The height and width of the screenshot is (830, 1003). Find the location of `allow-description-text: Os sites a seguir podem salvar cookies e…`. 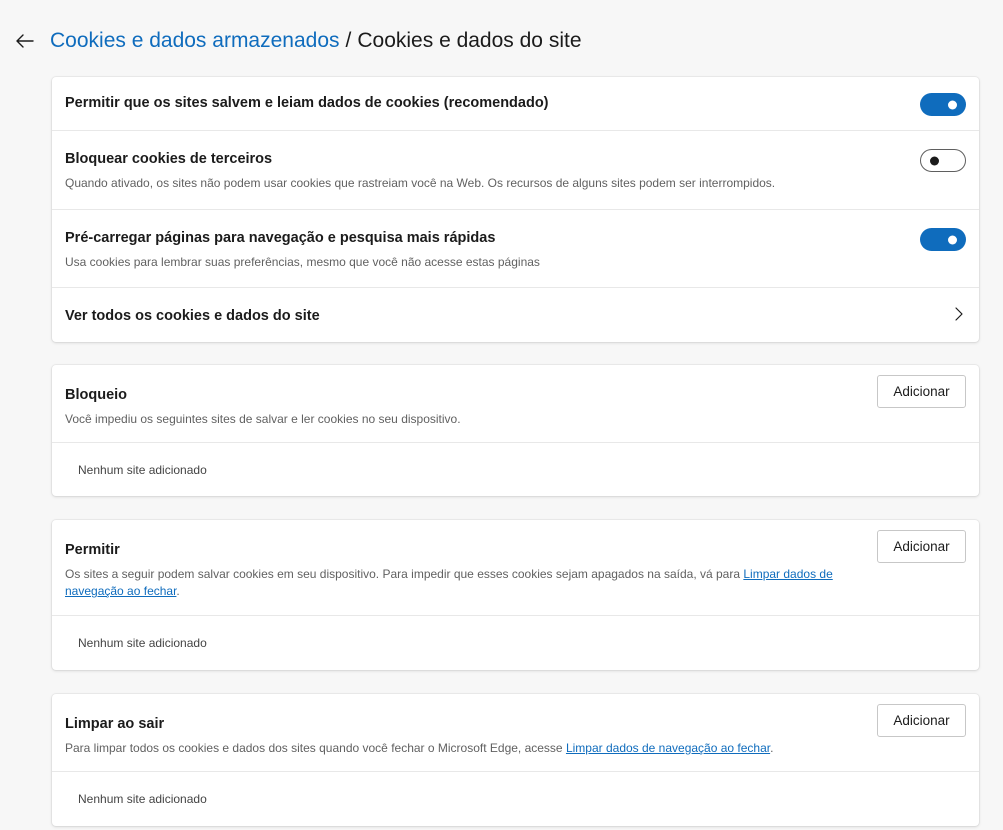

allow-description-text: Os sites a seguir podem salvar cookies e… is located at coordinates (404, 574).